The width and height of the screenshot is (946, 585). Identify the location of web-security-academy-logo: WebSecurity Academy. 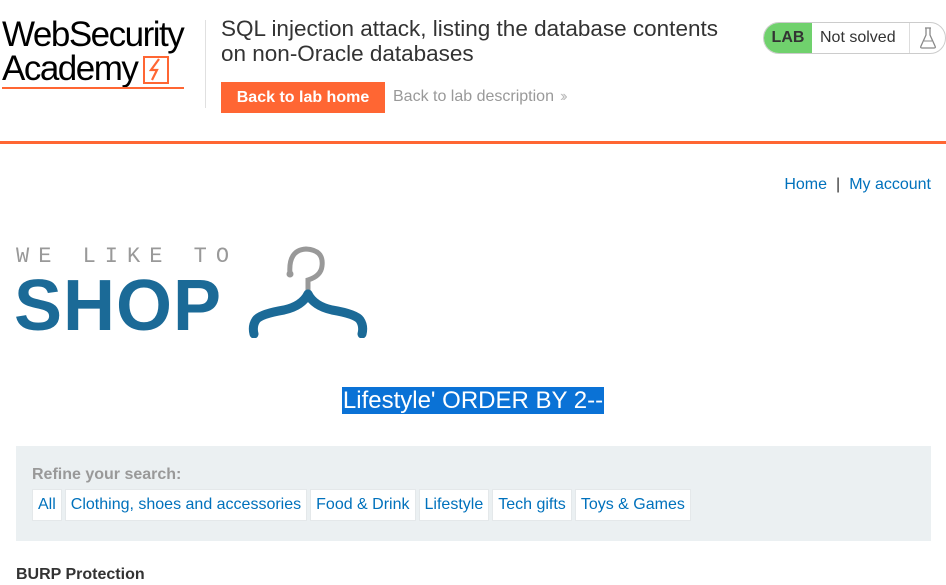
(102, 54).